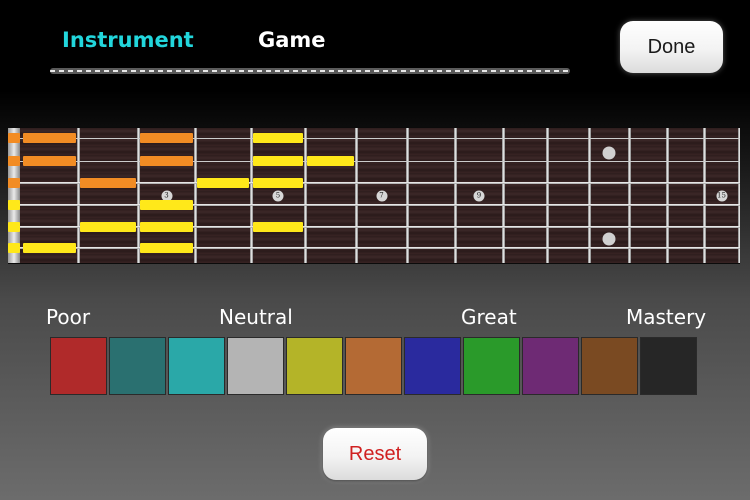 This screenshot has width=750, height=500. What do you see at coordinates (381, 196) in the screenshot?
I see `inlay-fret-7: 7` at bounding box center [381, 196].